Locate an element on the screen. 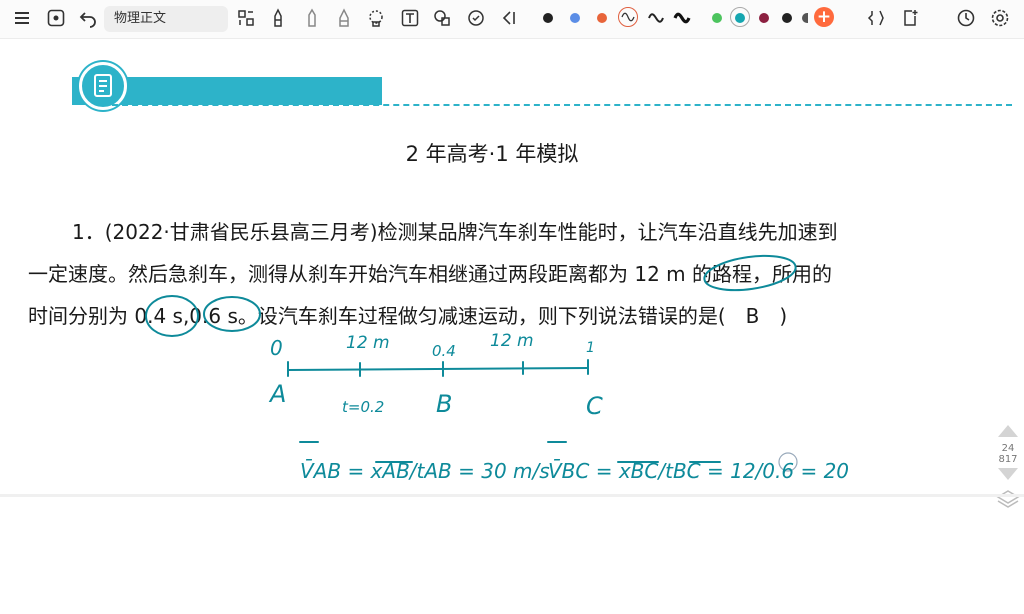 The height and width of the screenshot is (614, 1024). equation-vab: V̄AB = xAB/tAB = 30 m/s is located at coordinates (425, 470).